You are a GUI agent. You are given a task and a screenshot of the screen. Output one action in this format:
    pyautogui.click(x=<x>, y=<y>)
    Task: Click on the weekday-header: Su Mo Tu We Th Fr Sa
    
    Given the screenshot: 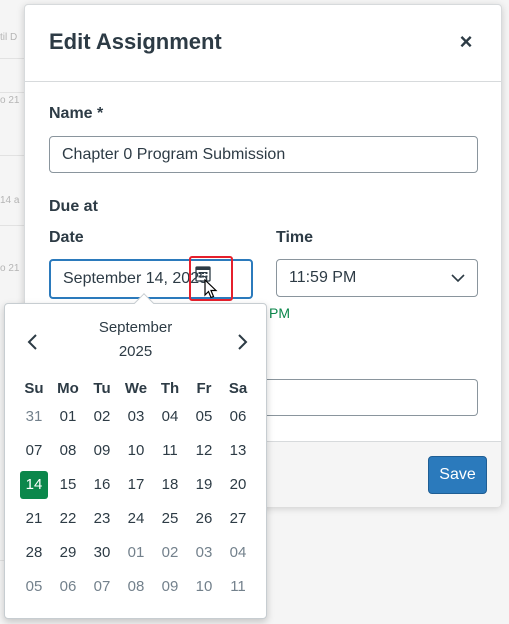 What is the action you would take?
    pyautogui.click(x=137, y=389)
    